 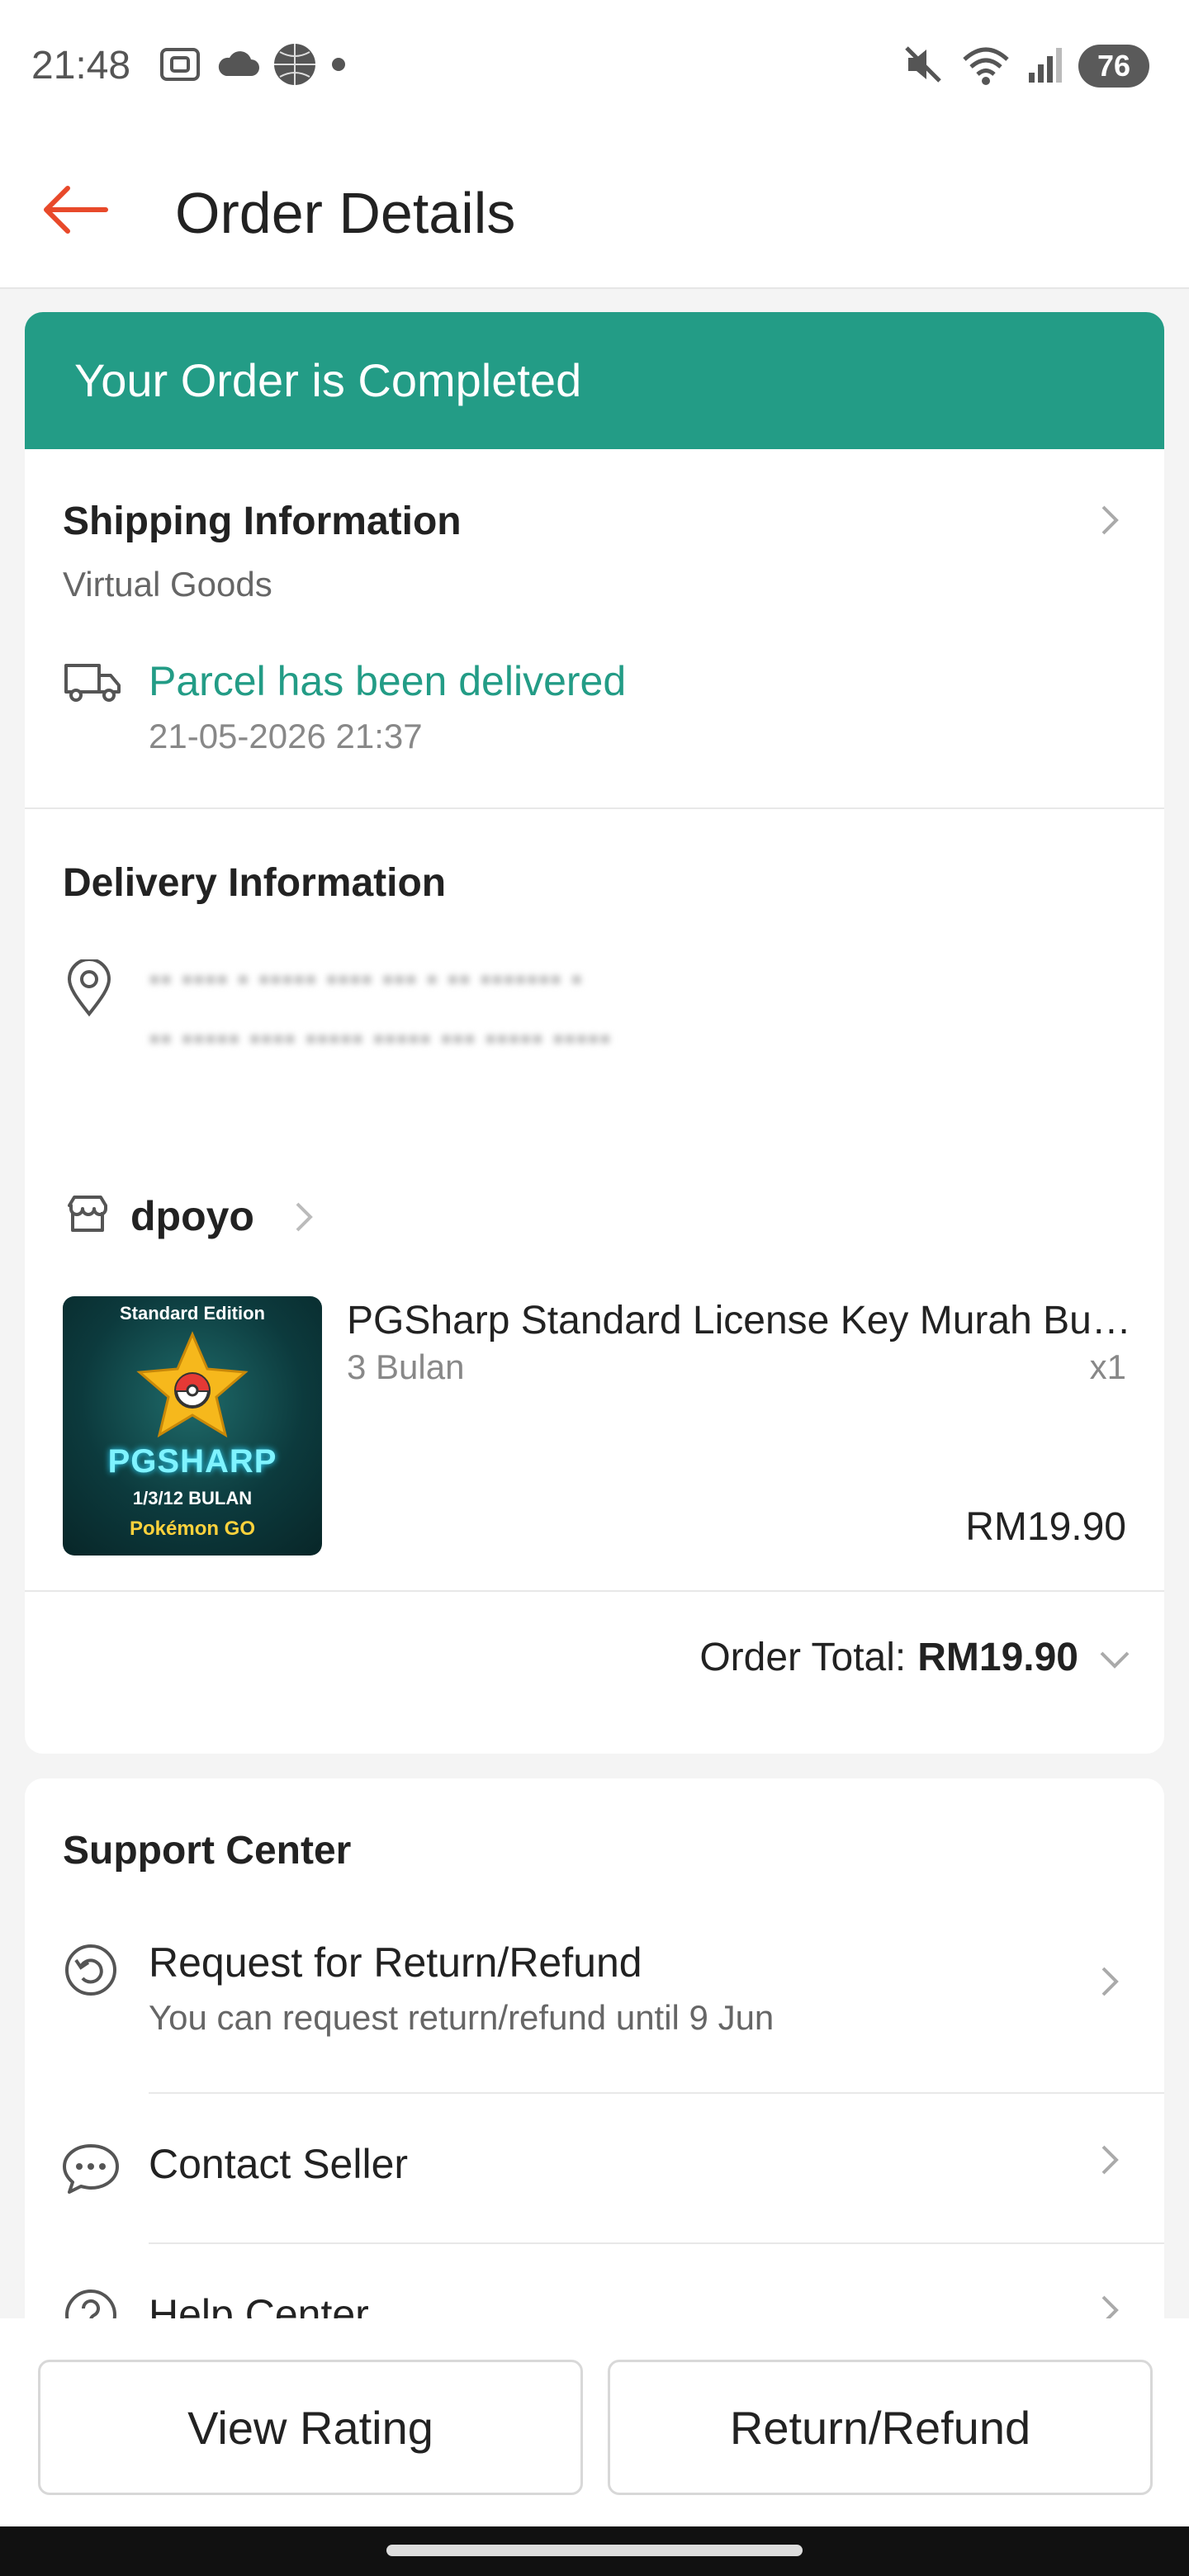 What do you see at coordinates (238, 66) in the screenshot?
I see `cloud-icon` at bounding box center [238, 66].